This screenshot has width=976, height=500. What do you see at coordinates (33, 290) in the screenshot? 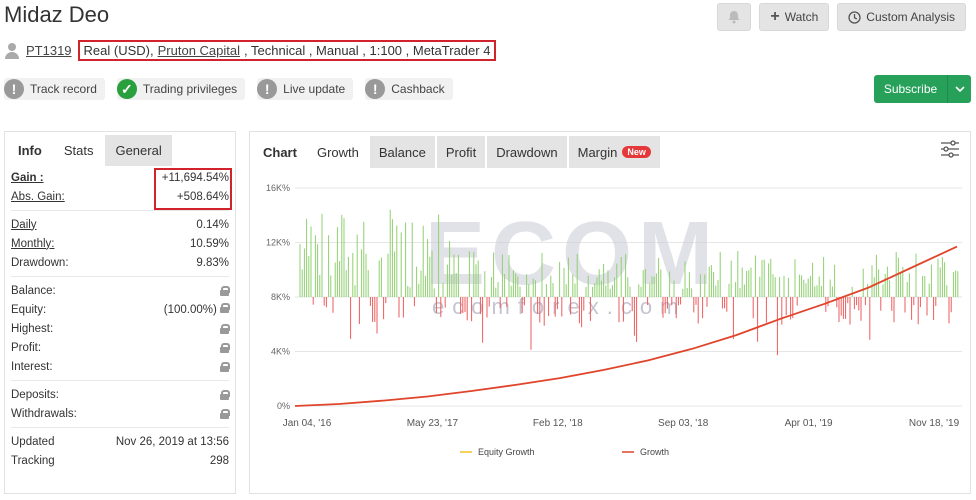
I see `stat-label: Balance:` at bounding box center [33, 290].